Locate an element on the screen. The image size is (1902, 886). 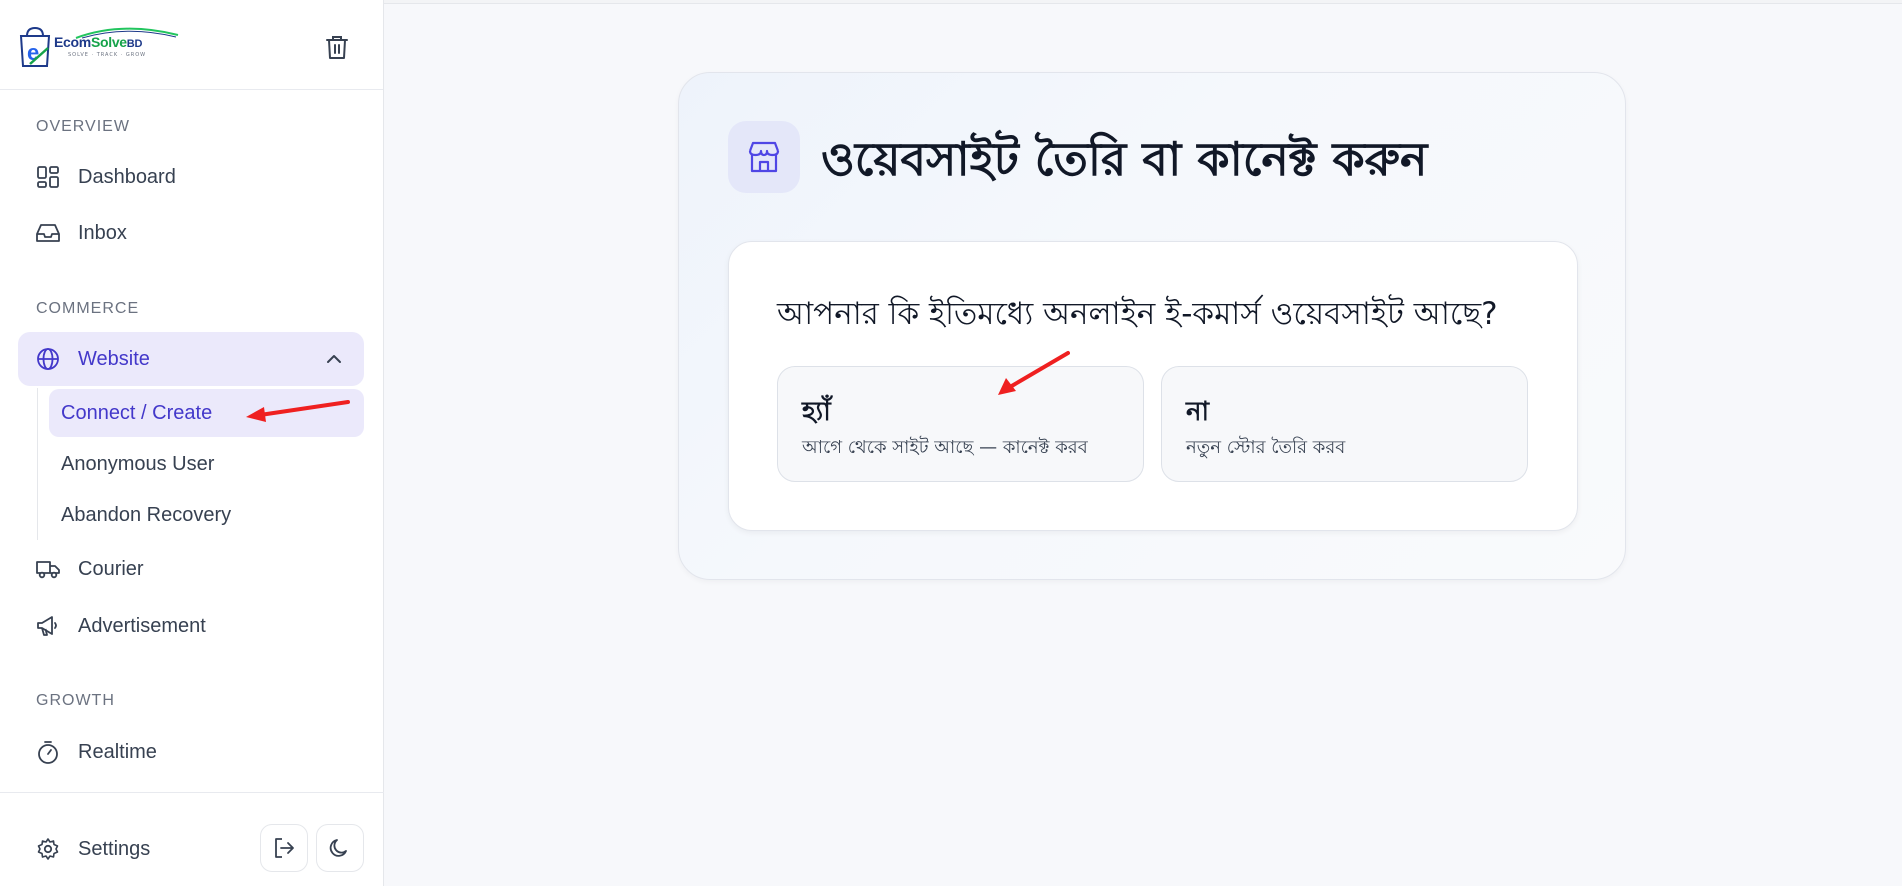
trash-button is located at coordinates (337, 47).